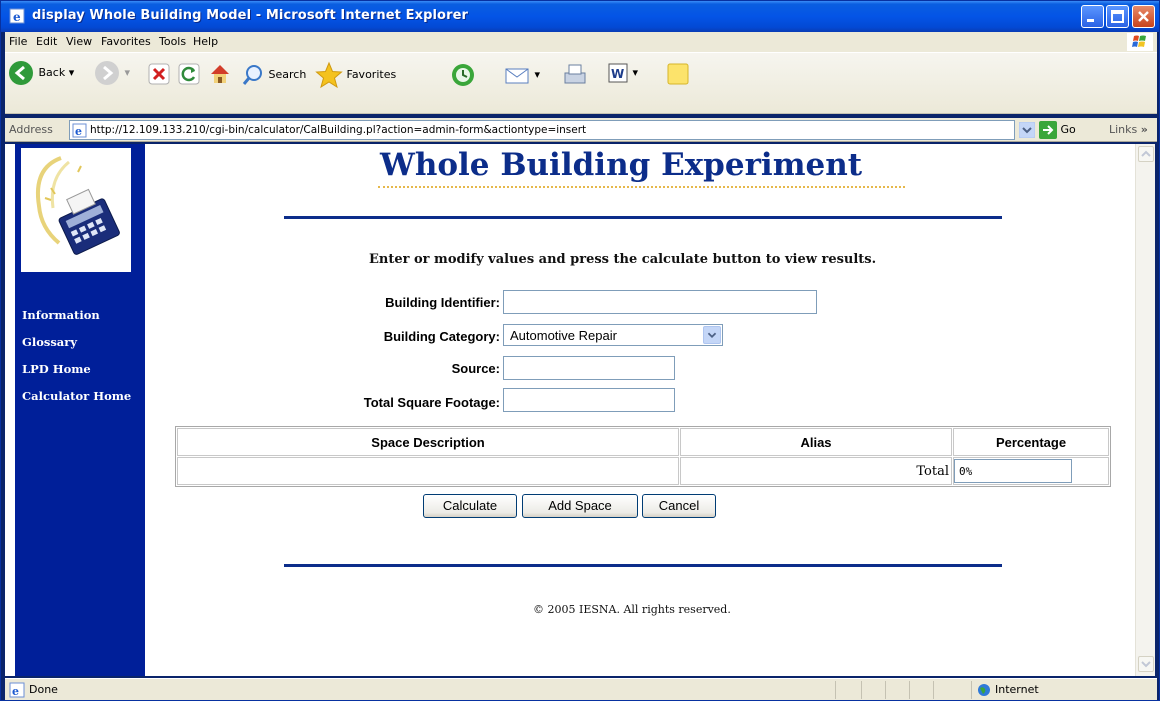 The image size is (1160, 701). I want to click on home-icon, so click(220, 74).